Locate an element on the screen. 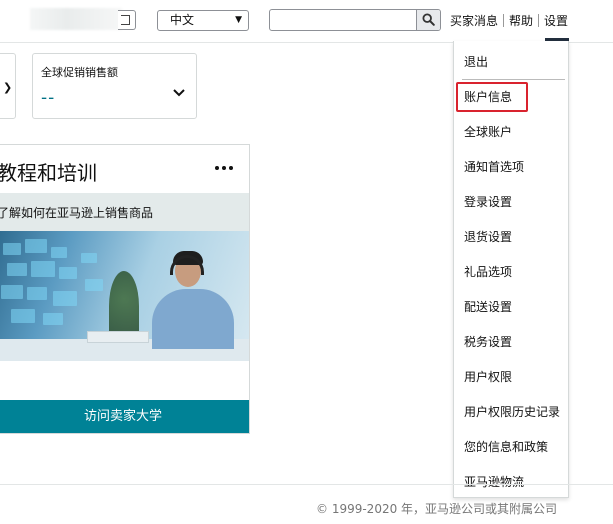 This screenshot has height=524, width=613. metric-value: -- is located at coordinates (48, 98).